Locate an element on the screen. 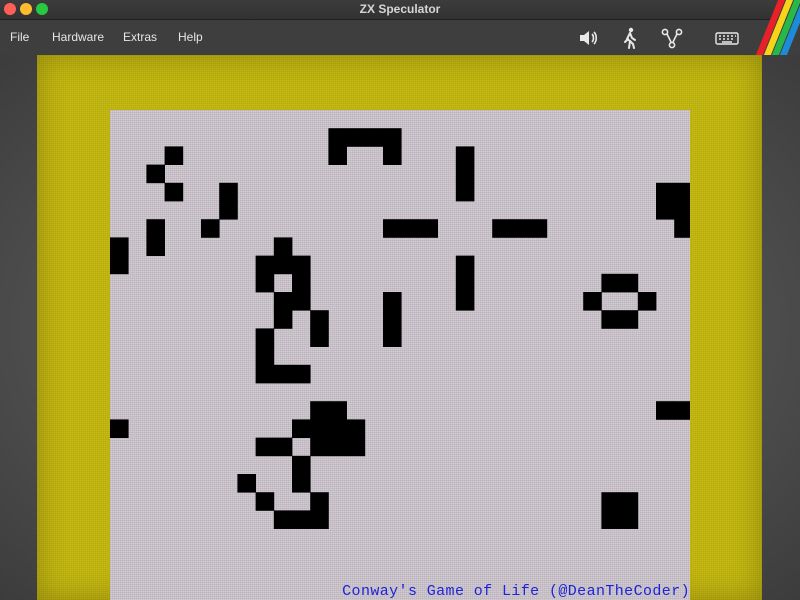 The height and width of the screenshot is (600, 800). title-bar: ZX Speculator is located at coordinates (400, 10).